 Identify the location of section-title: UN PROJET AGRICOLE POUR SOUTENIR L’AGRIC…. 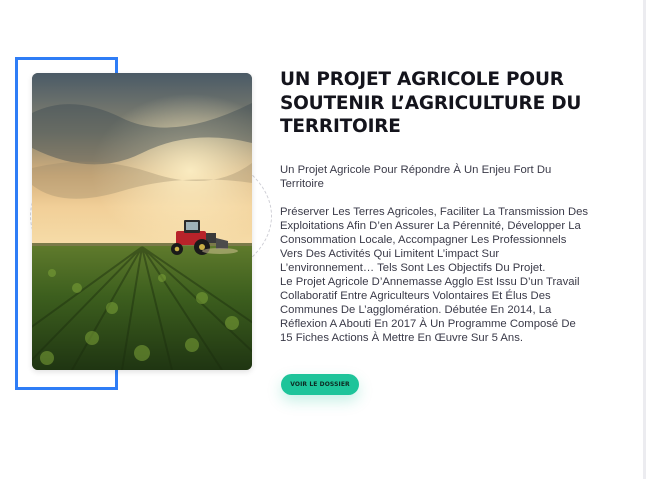
(431, 103).